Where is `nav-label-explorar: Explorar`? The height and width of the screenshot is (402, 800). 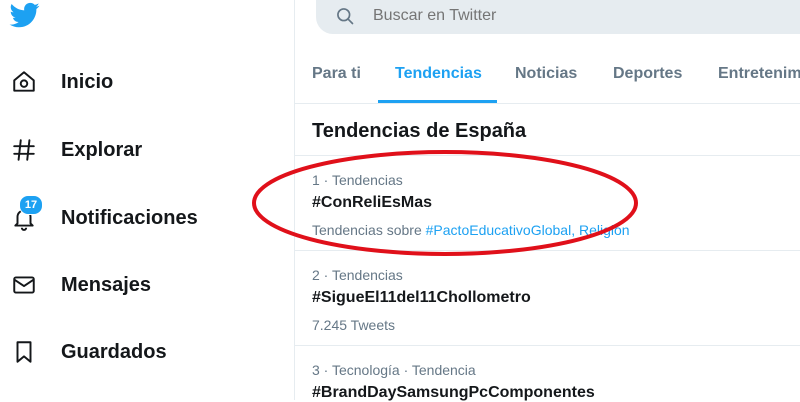
nav-label-explorar: Explorar is located at coordinates (102, 149).